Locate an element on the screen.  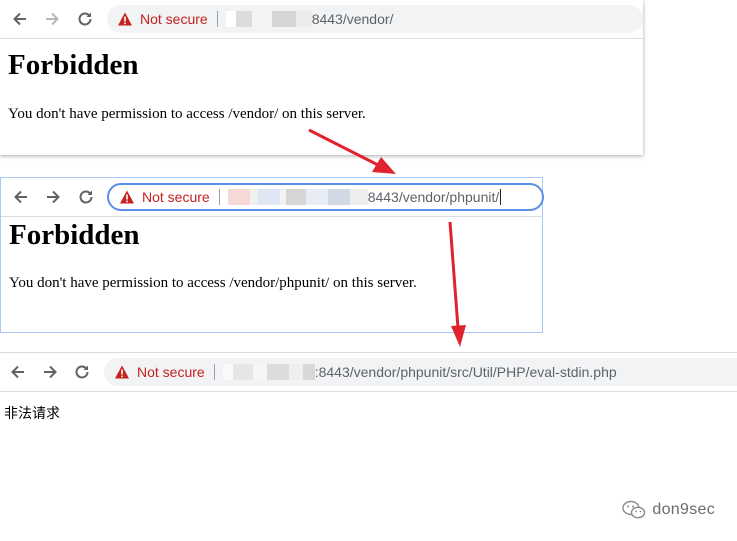
watermark: don9sec is located at coordinates (668, 510).